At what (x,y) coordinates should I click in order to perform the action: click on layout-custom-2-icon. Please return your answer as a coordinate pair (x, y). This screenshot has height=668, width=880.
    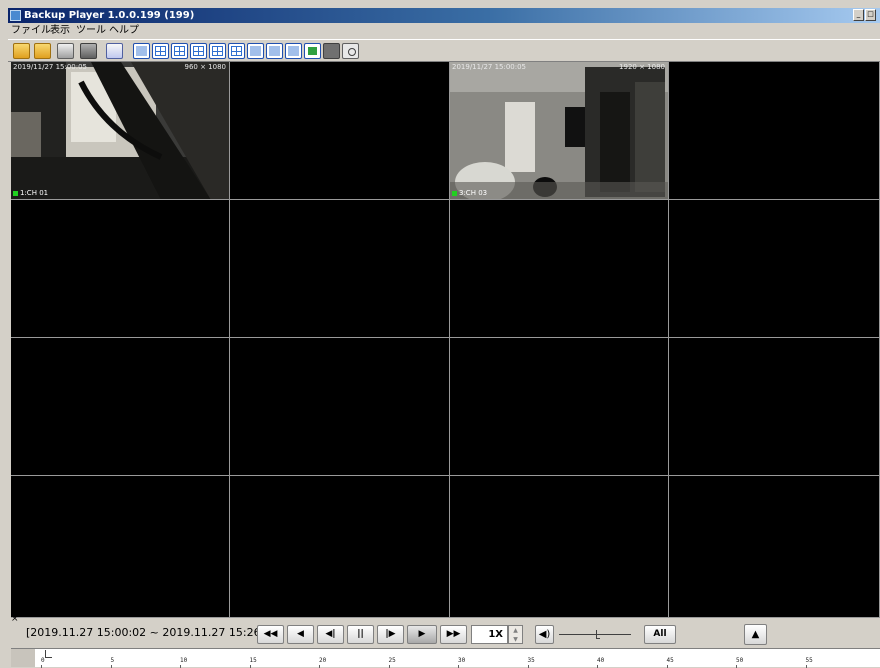
    Looking at the image, I should click on (274, 51).